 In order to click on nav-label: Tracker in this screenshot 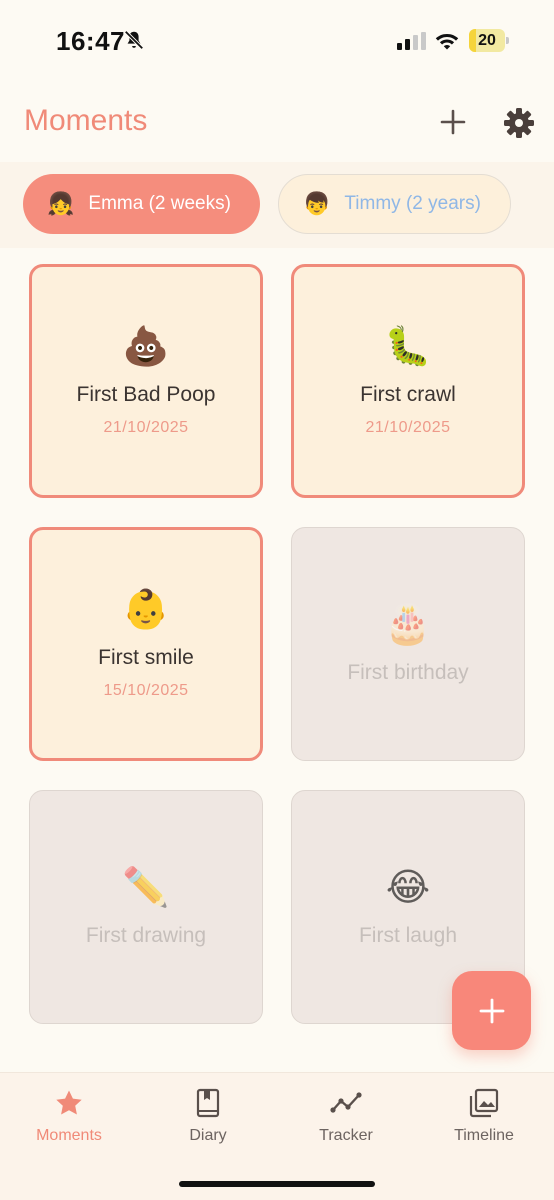, I will do `click(346, 1135)`.